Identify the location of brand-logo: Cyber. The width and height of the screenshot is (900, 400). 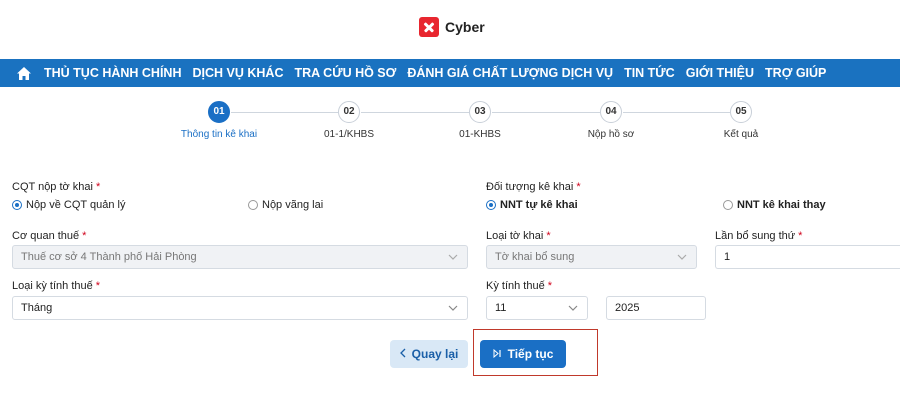
(452, 27).